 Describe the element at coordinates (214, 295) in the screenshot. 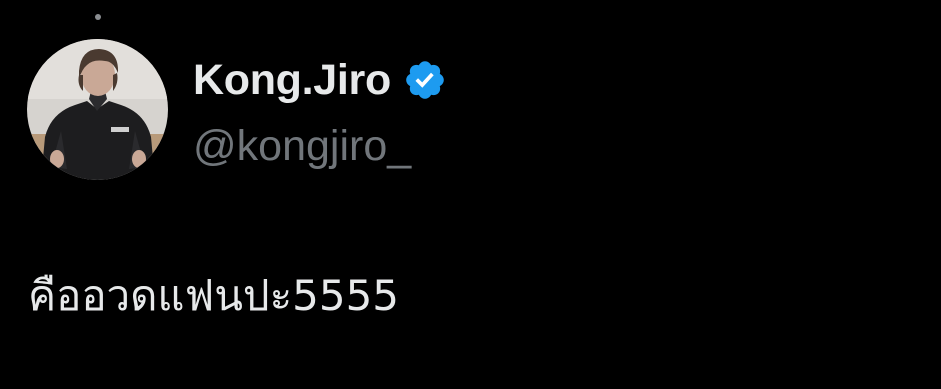

I see `tweet-text: คืออวดแฟนปะ5555` at that location.